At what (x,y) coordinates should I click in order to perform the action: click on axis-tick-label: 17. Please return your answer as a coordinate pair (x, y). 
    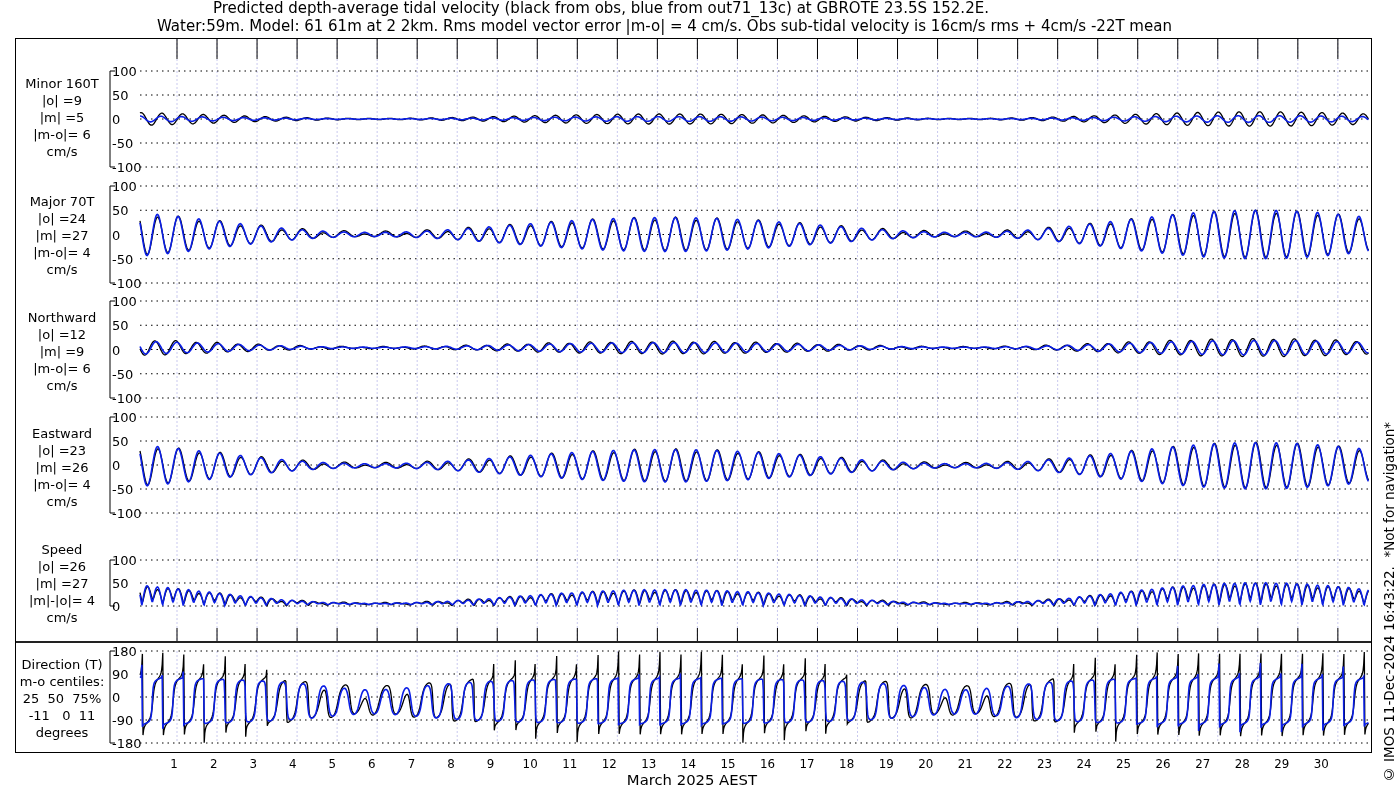
    Looking at the image, I should click on (807, 763).